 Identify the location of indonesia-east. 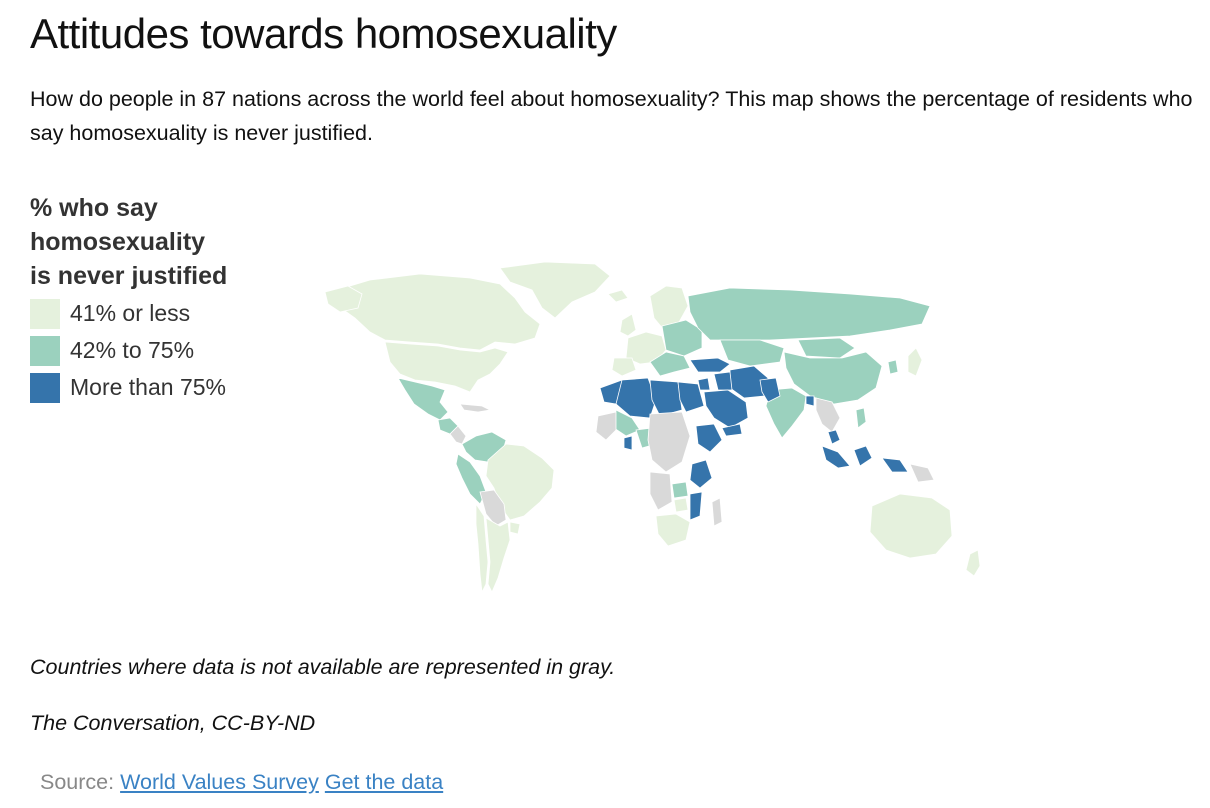
(895, 465).